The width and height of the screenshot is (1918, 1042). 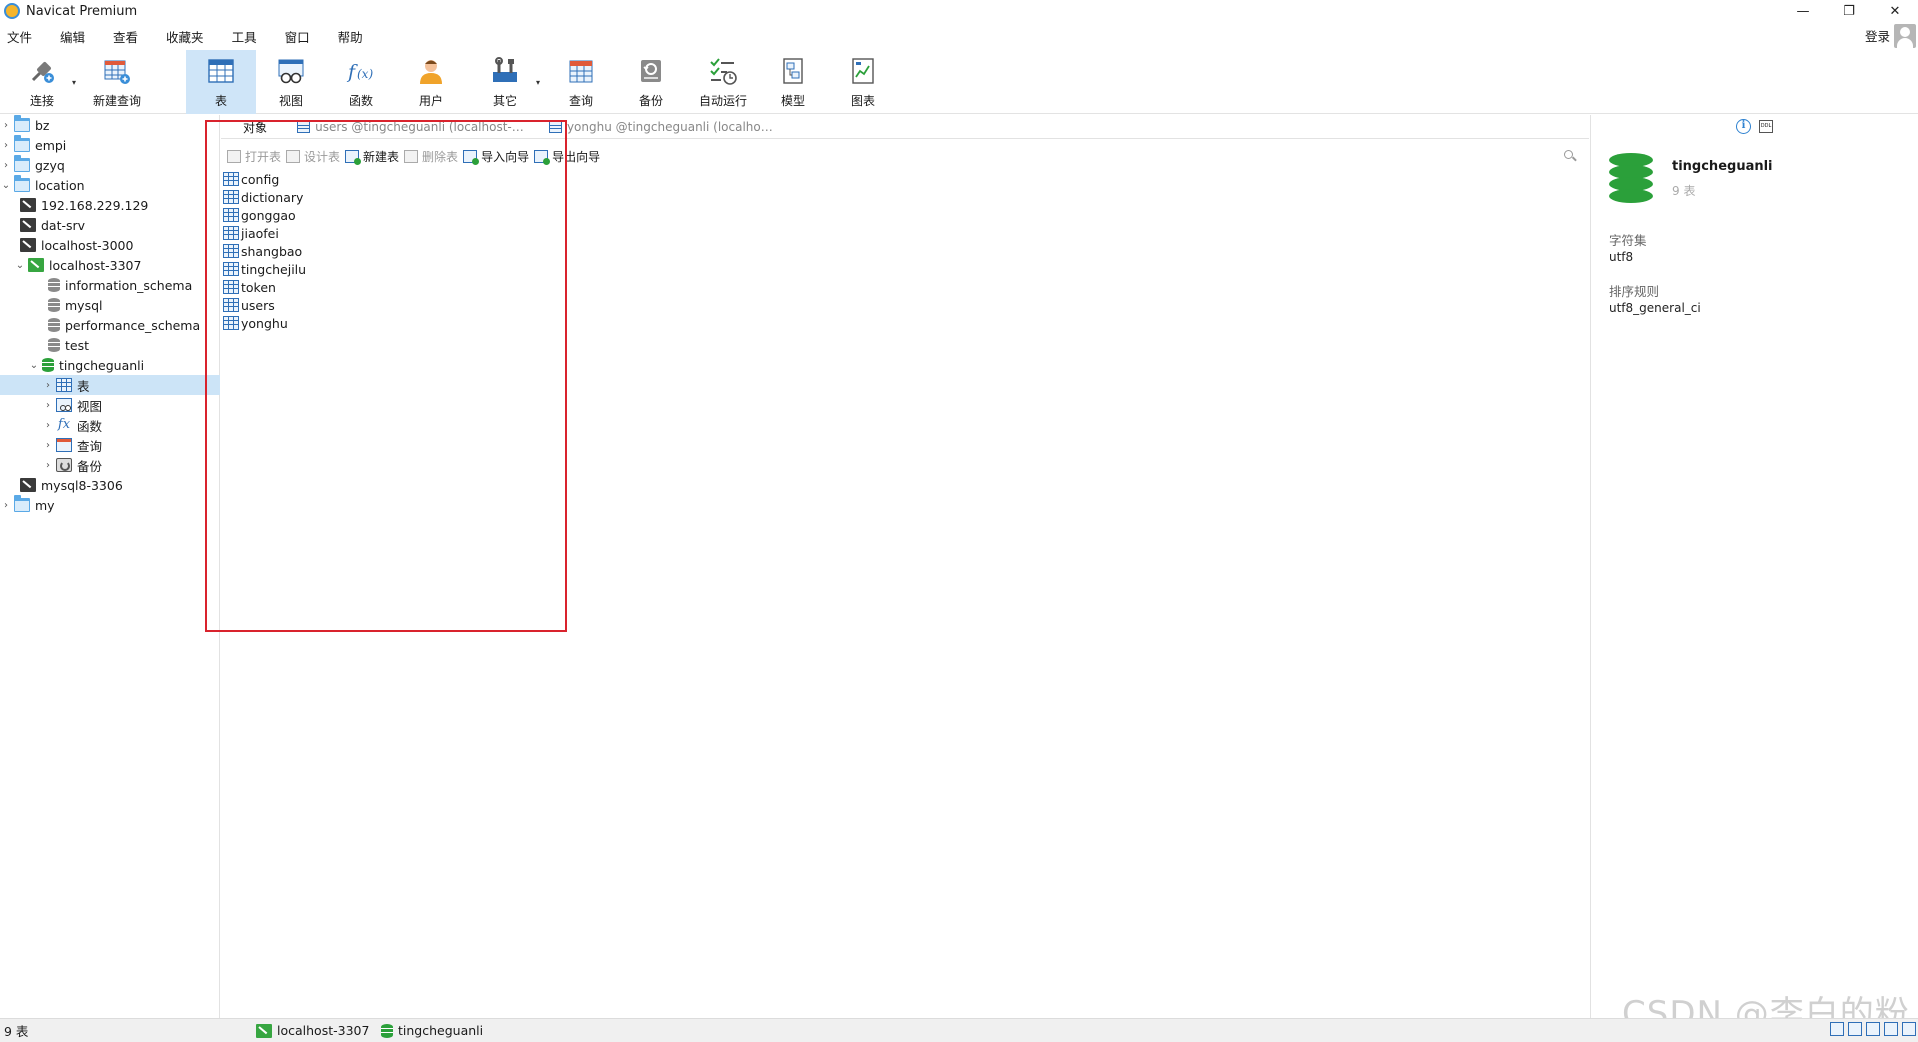 What do you see at coordinates (372, 305) in the screenshot?
I see `list-item: users` at bounding box center [372, 305].